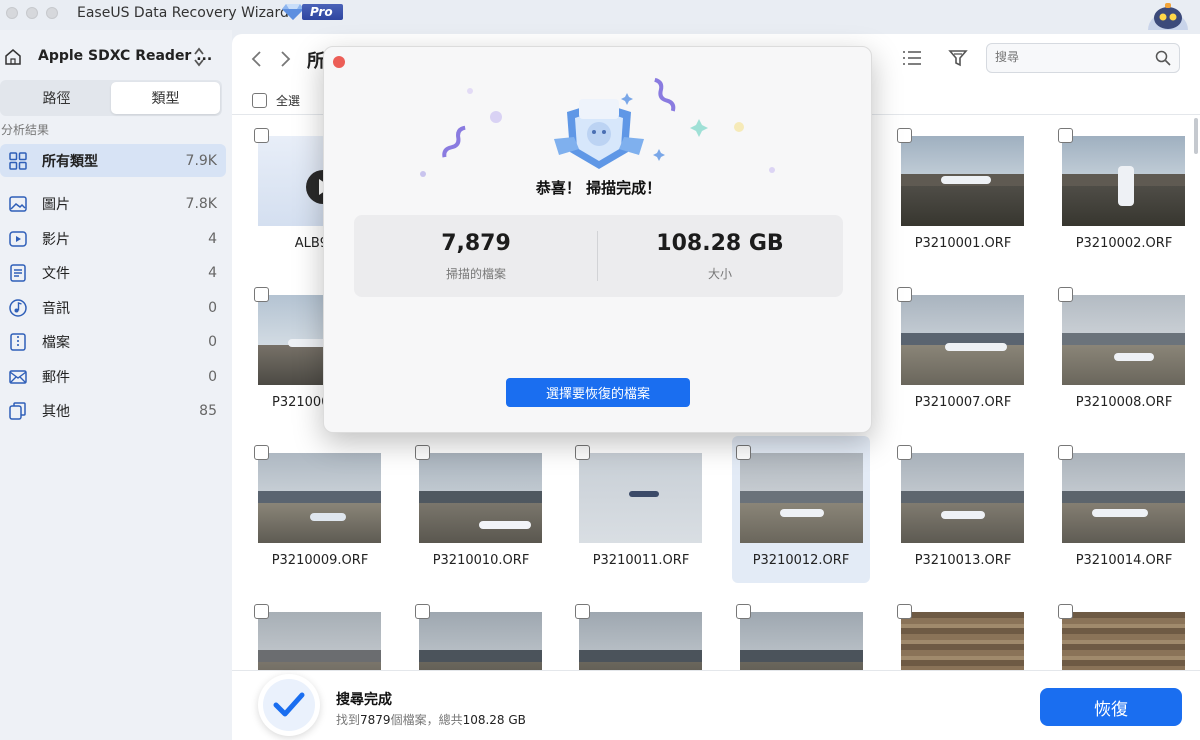 The image size is (1200, 740). What do you see at coordinates (598, 256) in the screenshot?
I see `scan-stats-panel: 7,879 掃描的檔案 108.28 GB 大小` at bounding box center [598, 256].